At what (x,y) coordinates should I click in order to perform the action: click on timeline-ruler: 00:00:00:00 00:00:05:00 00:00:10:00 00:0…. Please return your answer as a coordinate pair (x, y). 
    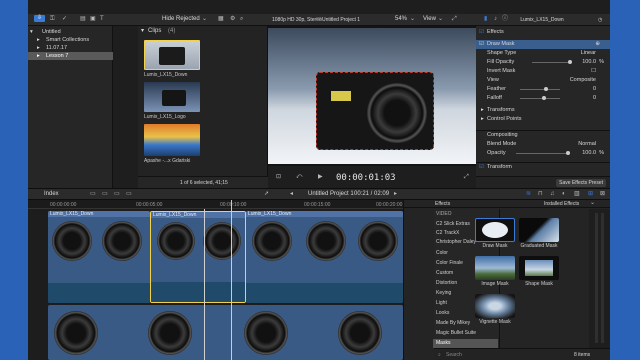
    Looking at the image, I should click on (215, 204).